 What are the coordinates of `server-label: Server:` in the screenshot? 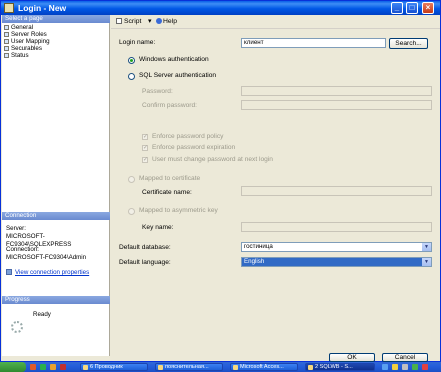 It's located at (16, 228).